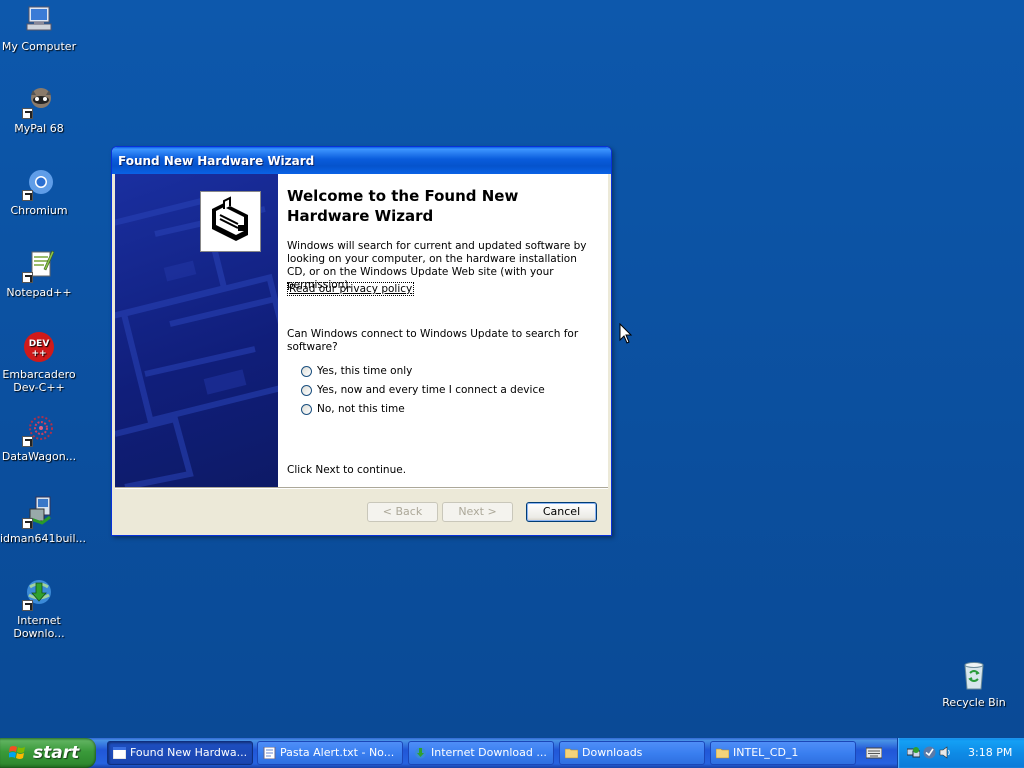 This screenshot has height=768, width=1024. Describe the element at coordinates (929, 752) in the screenshot. I see `security-shield-icon` at that location.